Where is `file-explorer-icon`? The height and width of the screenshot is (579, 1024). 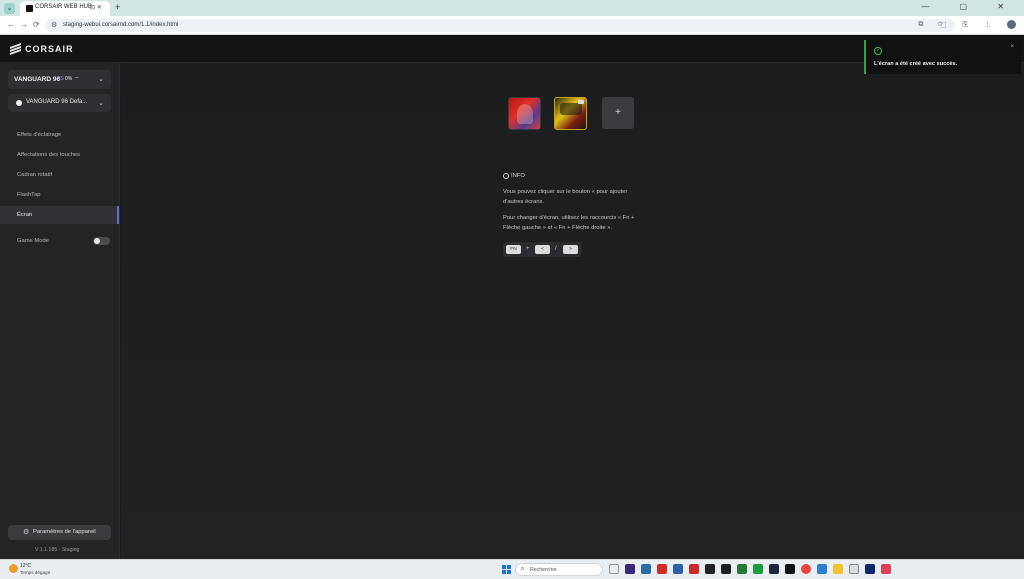 file-explorer-icon is located at coordinates (838, 569).